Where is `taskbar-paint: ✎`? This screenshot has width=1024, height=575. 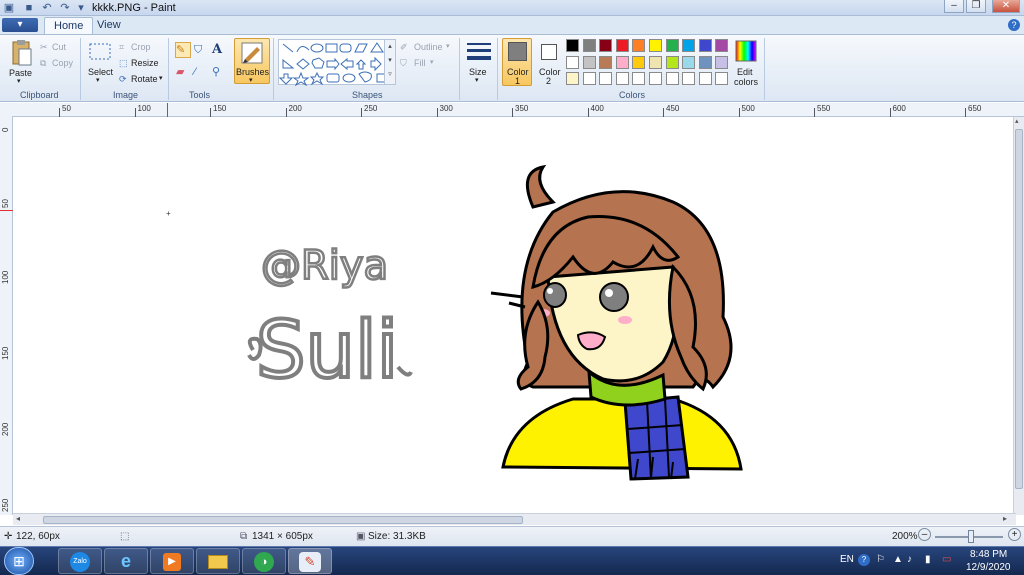 taskbar-paint: ✎ is located at coordinates (310, 561).